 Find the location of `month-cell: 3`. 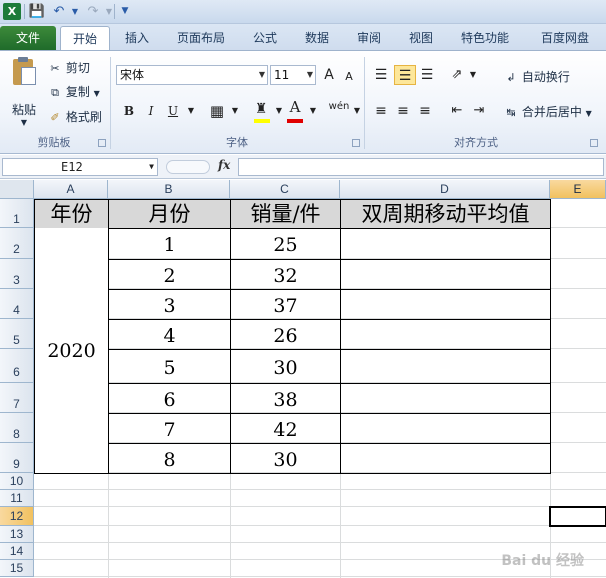

month-cell: 3 is located at coordinates (169, 304).